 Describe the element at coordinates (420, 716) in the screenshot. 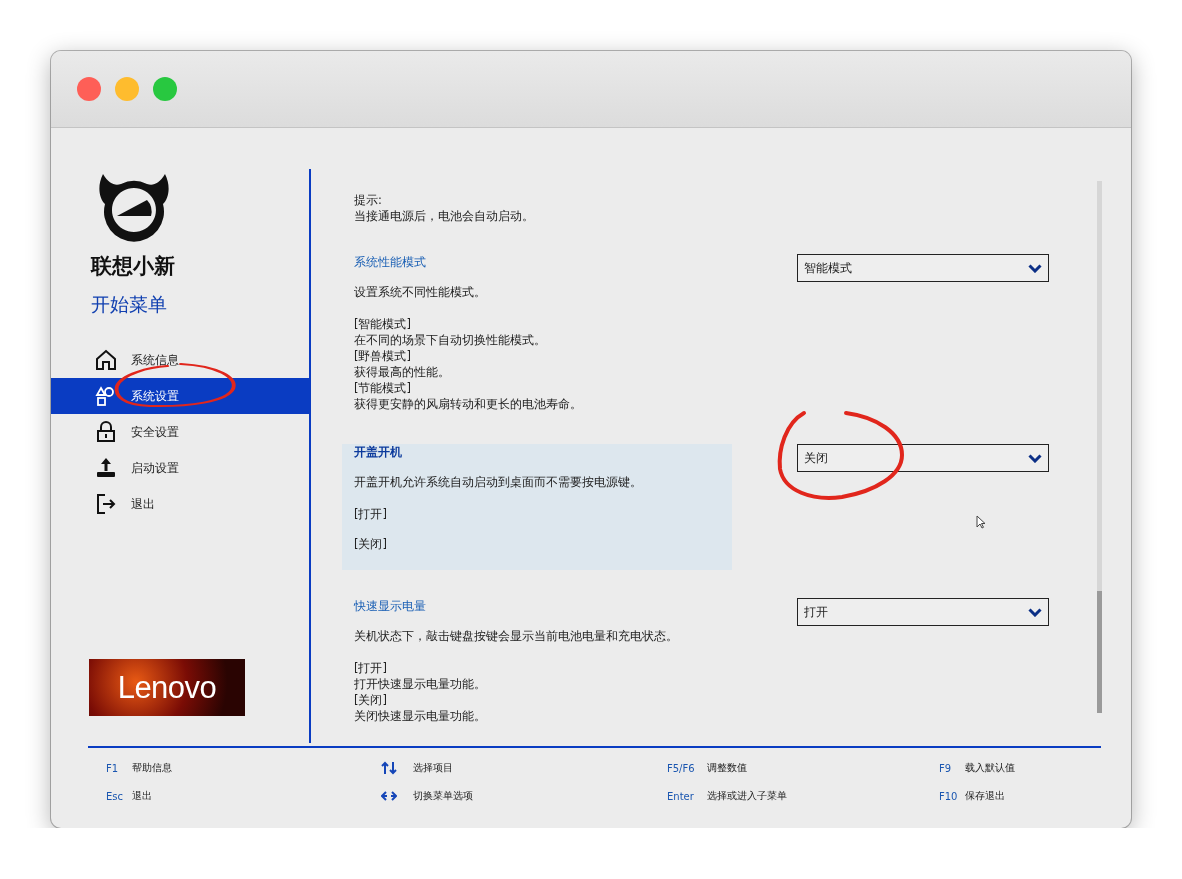

I see `option-description: 关闭快速显示电量功能。` at that location.